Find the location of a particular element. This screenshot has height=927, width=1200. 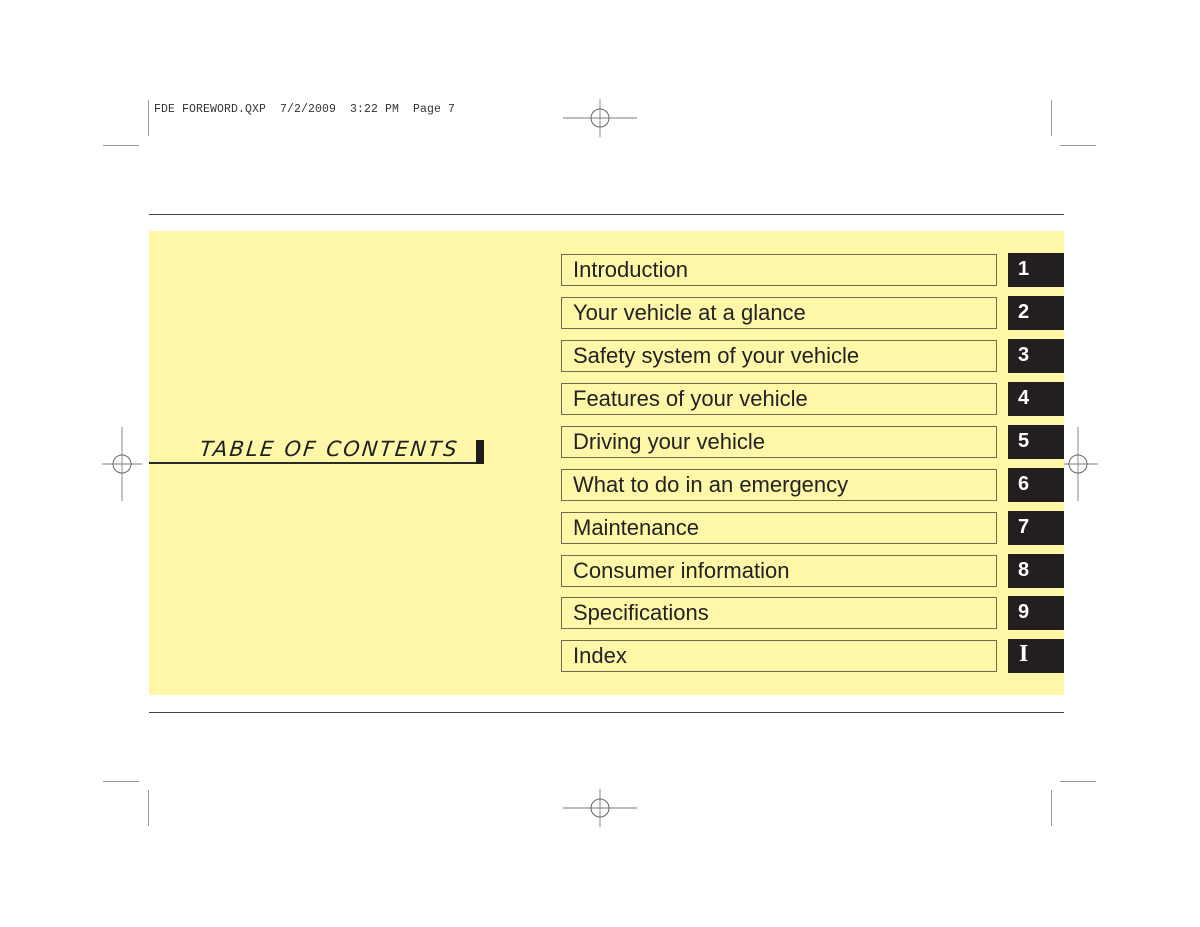

chapter-tab-number: 1 is located at coordinates (1024, 269).